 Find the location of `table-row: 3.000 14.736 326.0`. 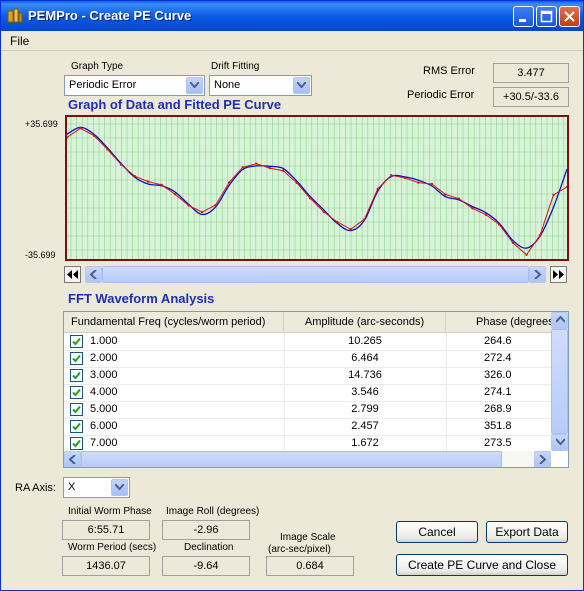

table-row: 3.000 14.736 326.0 is located at coordinates (307, 376).